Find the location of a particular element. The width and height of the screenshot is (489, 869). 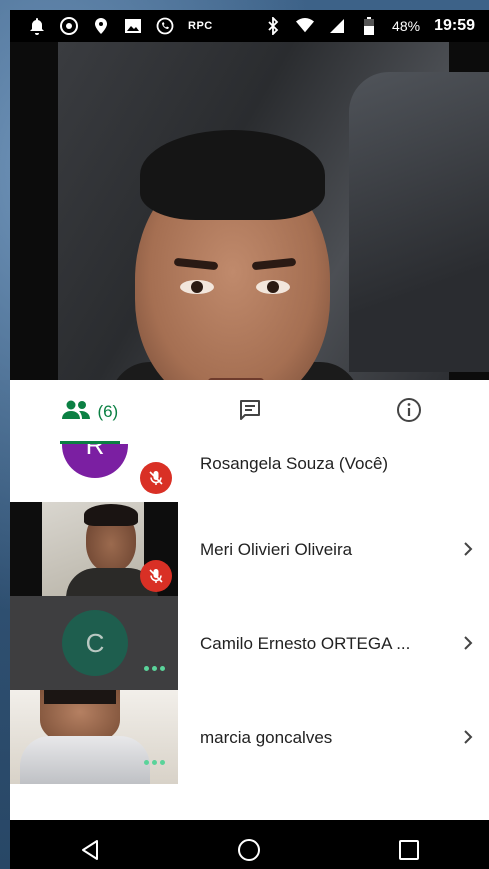

tab-participants: (6) is located at coordinates (90, 412).